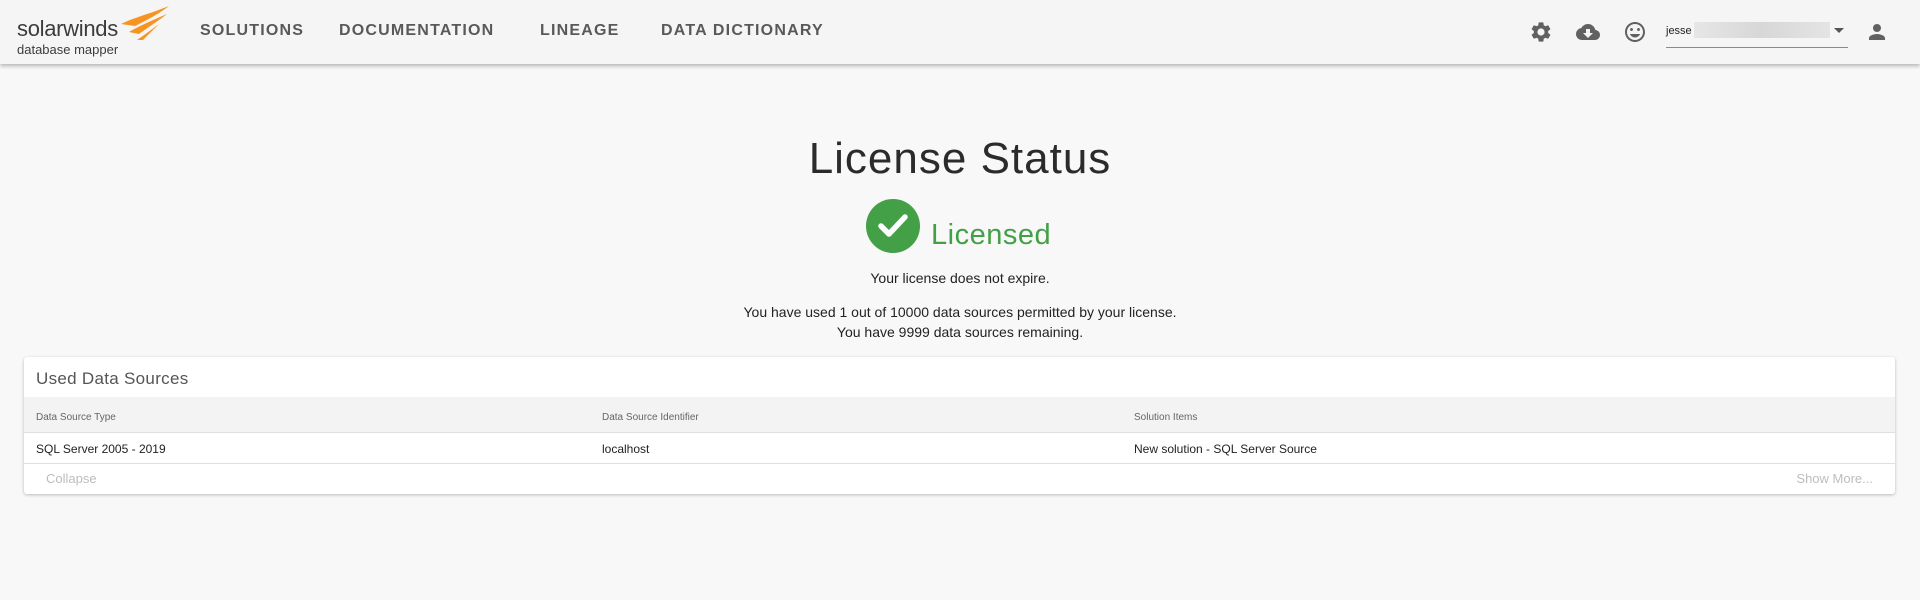 The image size is (1920, 600). Describe the element at coordinates (145, 23) in the screenshot. I see `logo-swoosh-icon` at that location.